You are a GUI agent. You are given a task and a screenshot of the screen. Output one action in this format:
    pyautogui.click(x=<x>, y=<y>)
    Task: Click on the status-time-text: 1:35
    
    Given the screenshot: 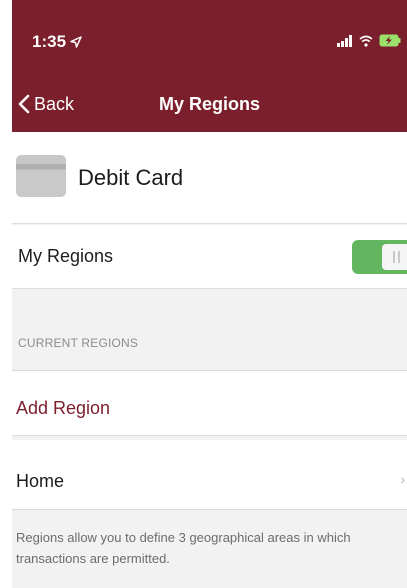 What is the action you would take?
    pyautogui.click(x=49, y=41)
    